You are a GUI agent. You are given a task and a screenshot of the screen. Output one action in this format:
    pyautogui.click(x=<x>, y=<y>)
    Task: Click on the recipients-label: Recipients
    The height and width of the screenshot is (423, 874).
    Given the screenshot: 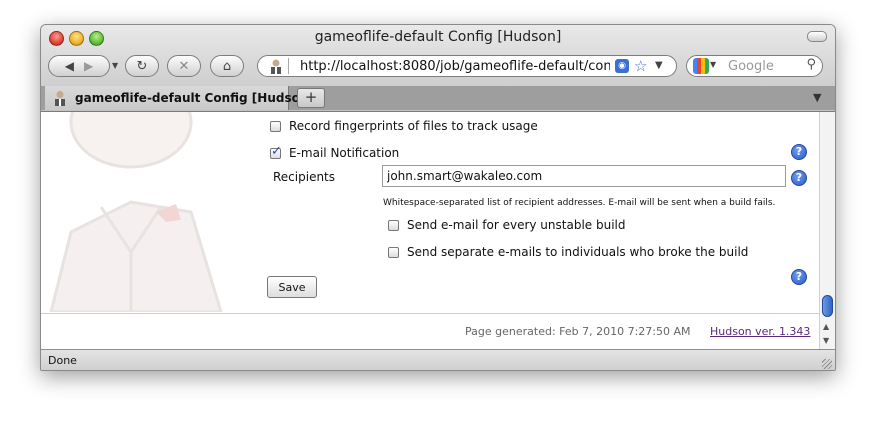 What is the action you would take?
    pyautogui.click(x=304, y=177)
    